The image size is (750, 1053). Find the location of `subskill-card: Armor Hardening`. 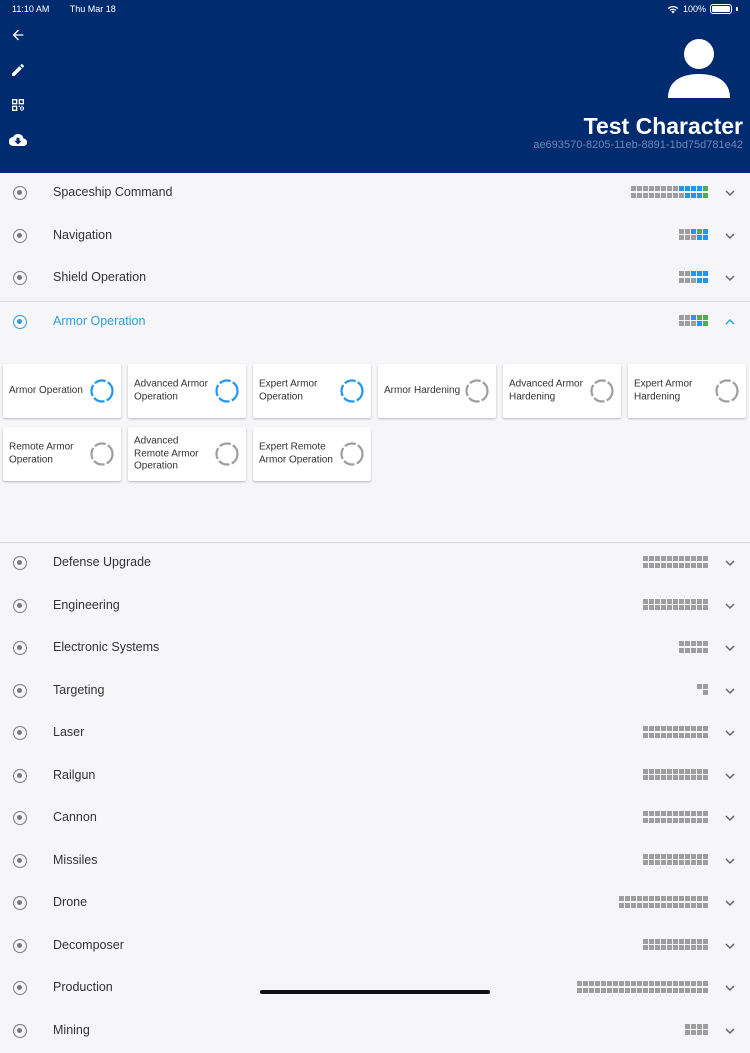

subskill-card: Armor Hardening is located at coordinates (437, 391).